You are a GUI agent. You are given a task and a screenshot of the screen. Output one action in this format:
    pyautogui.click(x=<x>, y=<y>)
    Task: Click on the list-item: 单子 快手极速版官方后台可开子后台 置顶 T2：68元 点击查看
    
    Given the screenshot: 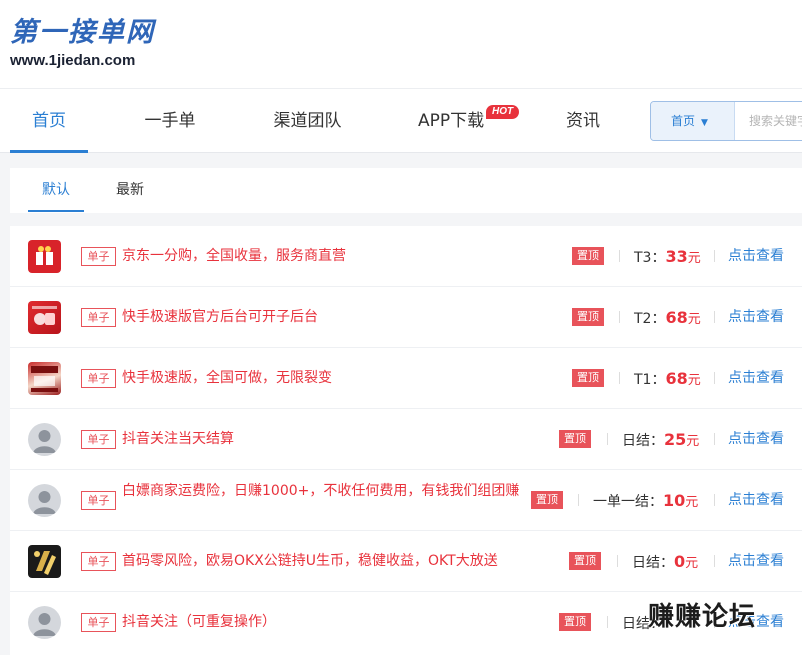 What is the action you would take?
    pyautogui.click(x=406, y=317)
    